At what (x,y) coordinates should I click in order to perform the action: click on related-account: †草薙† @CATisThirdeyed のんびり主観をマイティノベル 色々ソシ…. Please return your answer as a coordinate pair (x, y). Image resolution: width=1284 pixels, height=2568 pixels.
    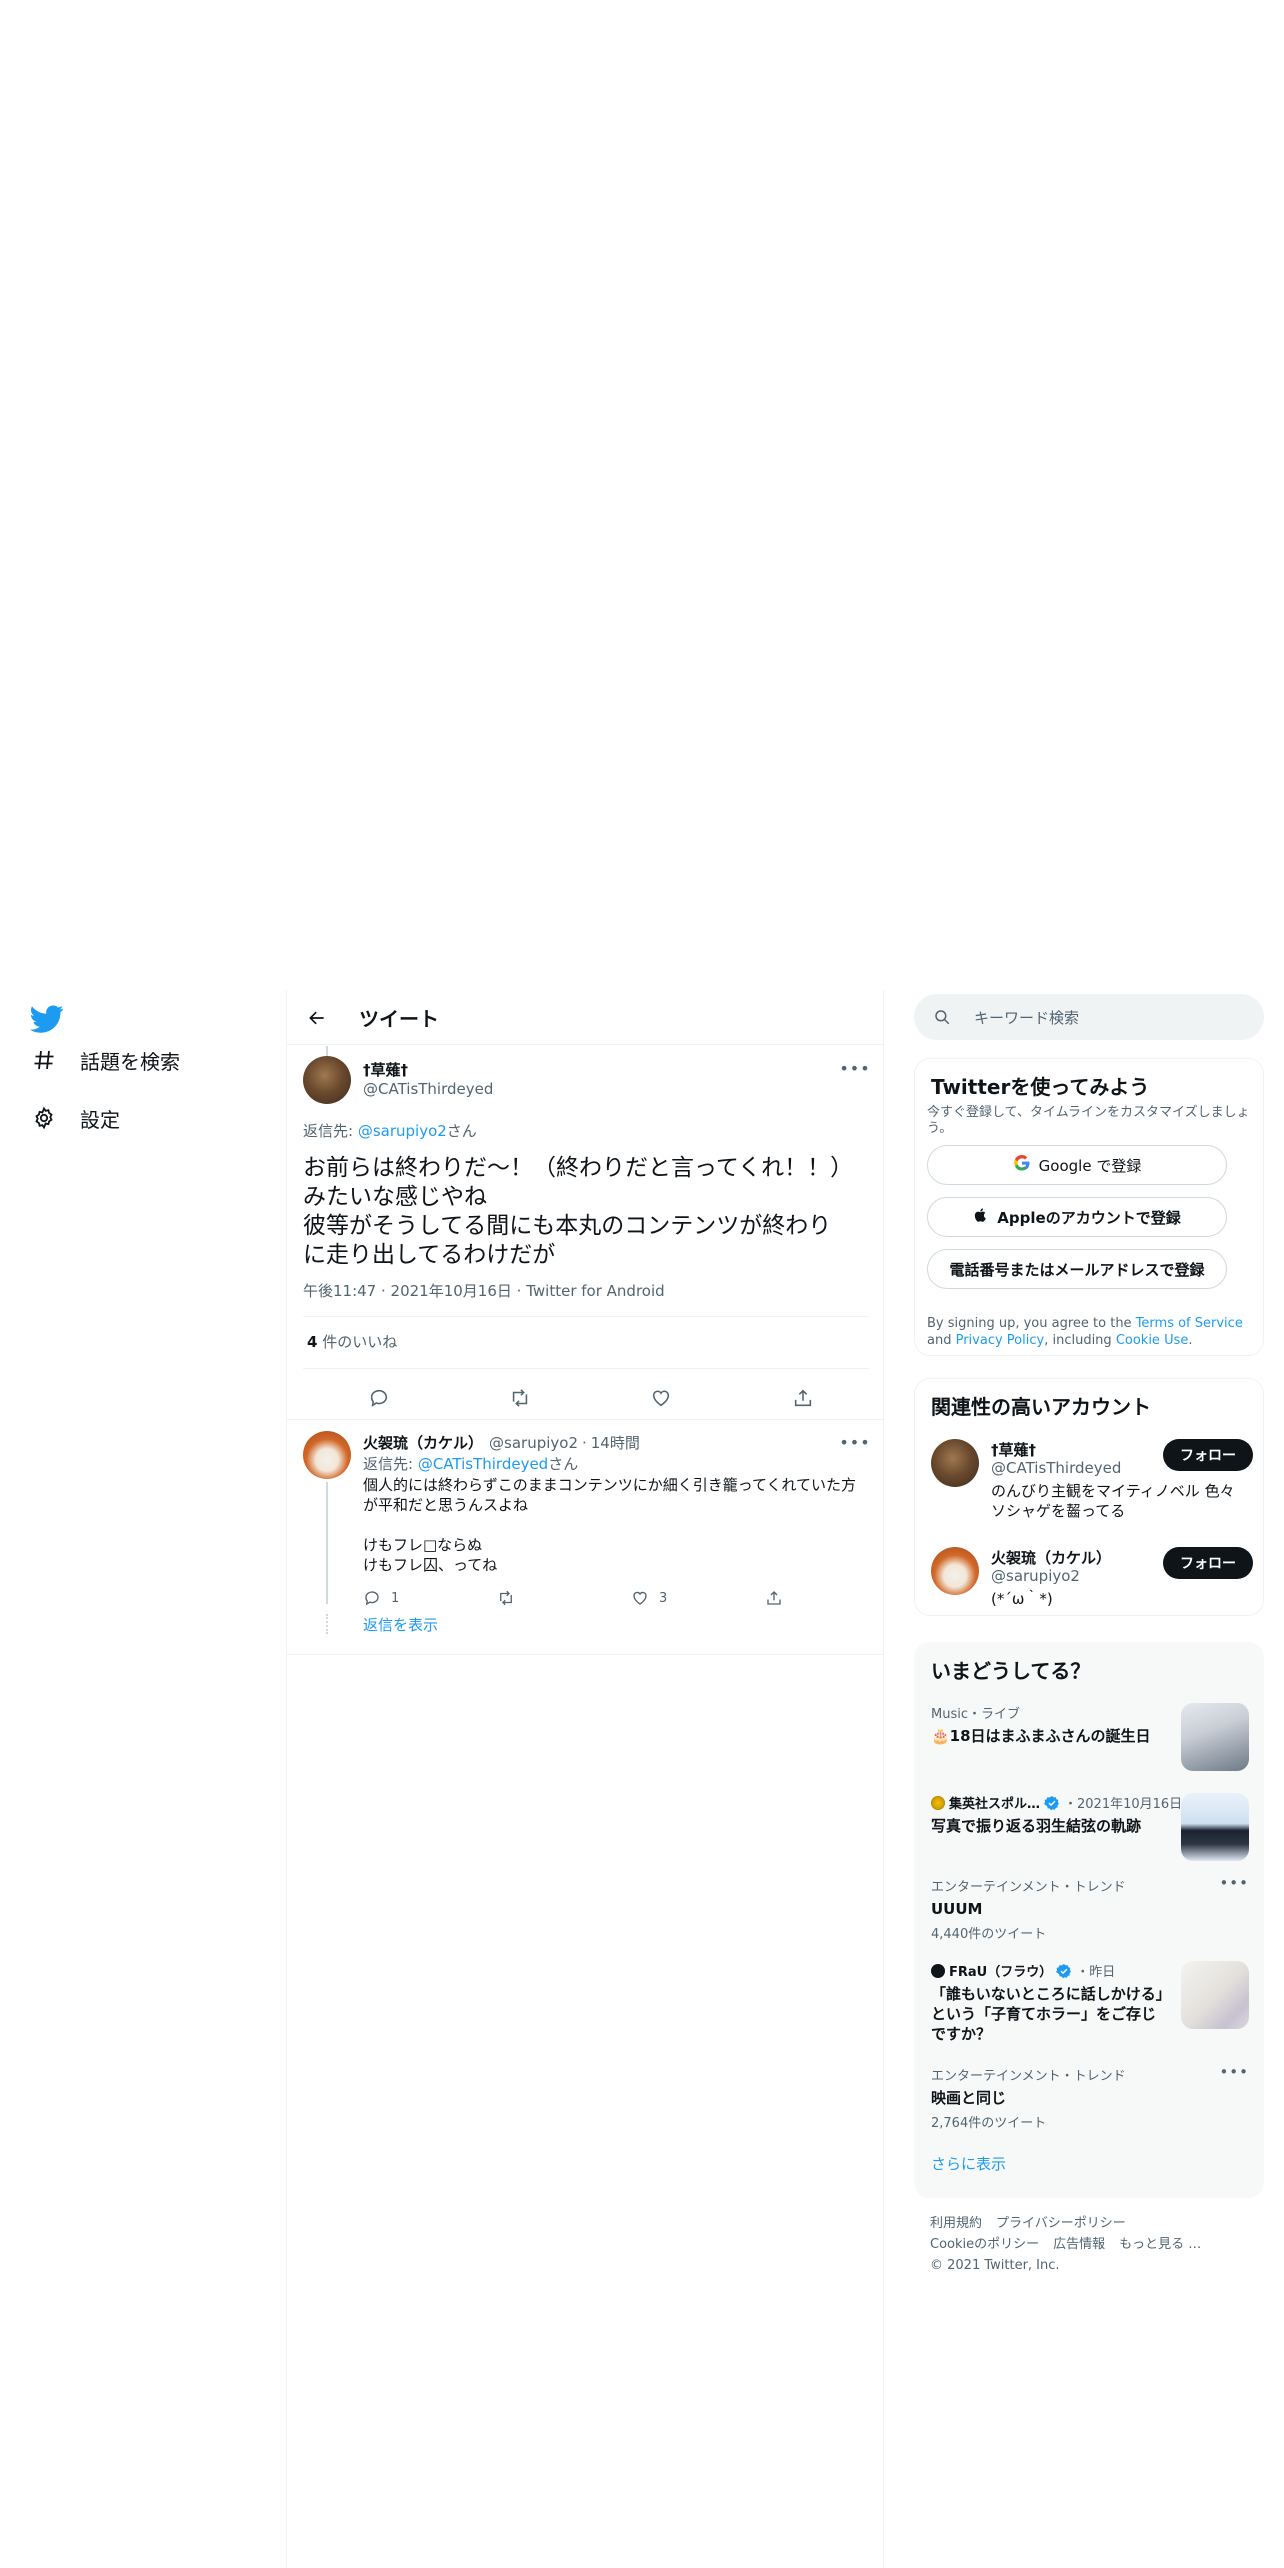
    Looking at the image, I should click on (1092, 1479).